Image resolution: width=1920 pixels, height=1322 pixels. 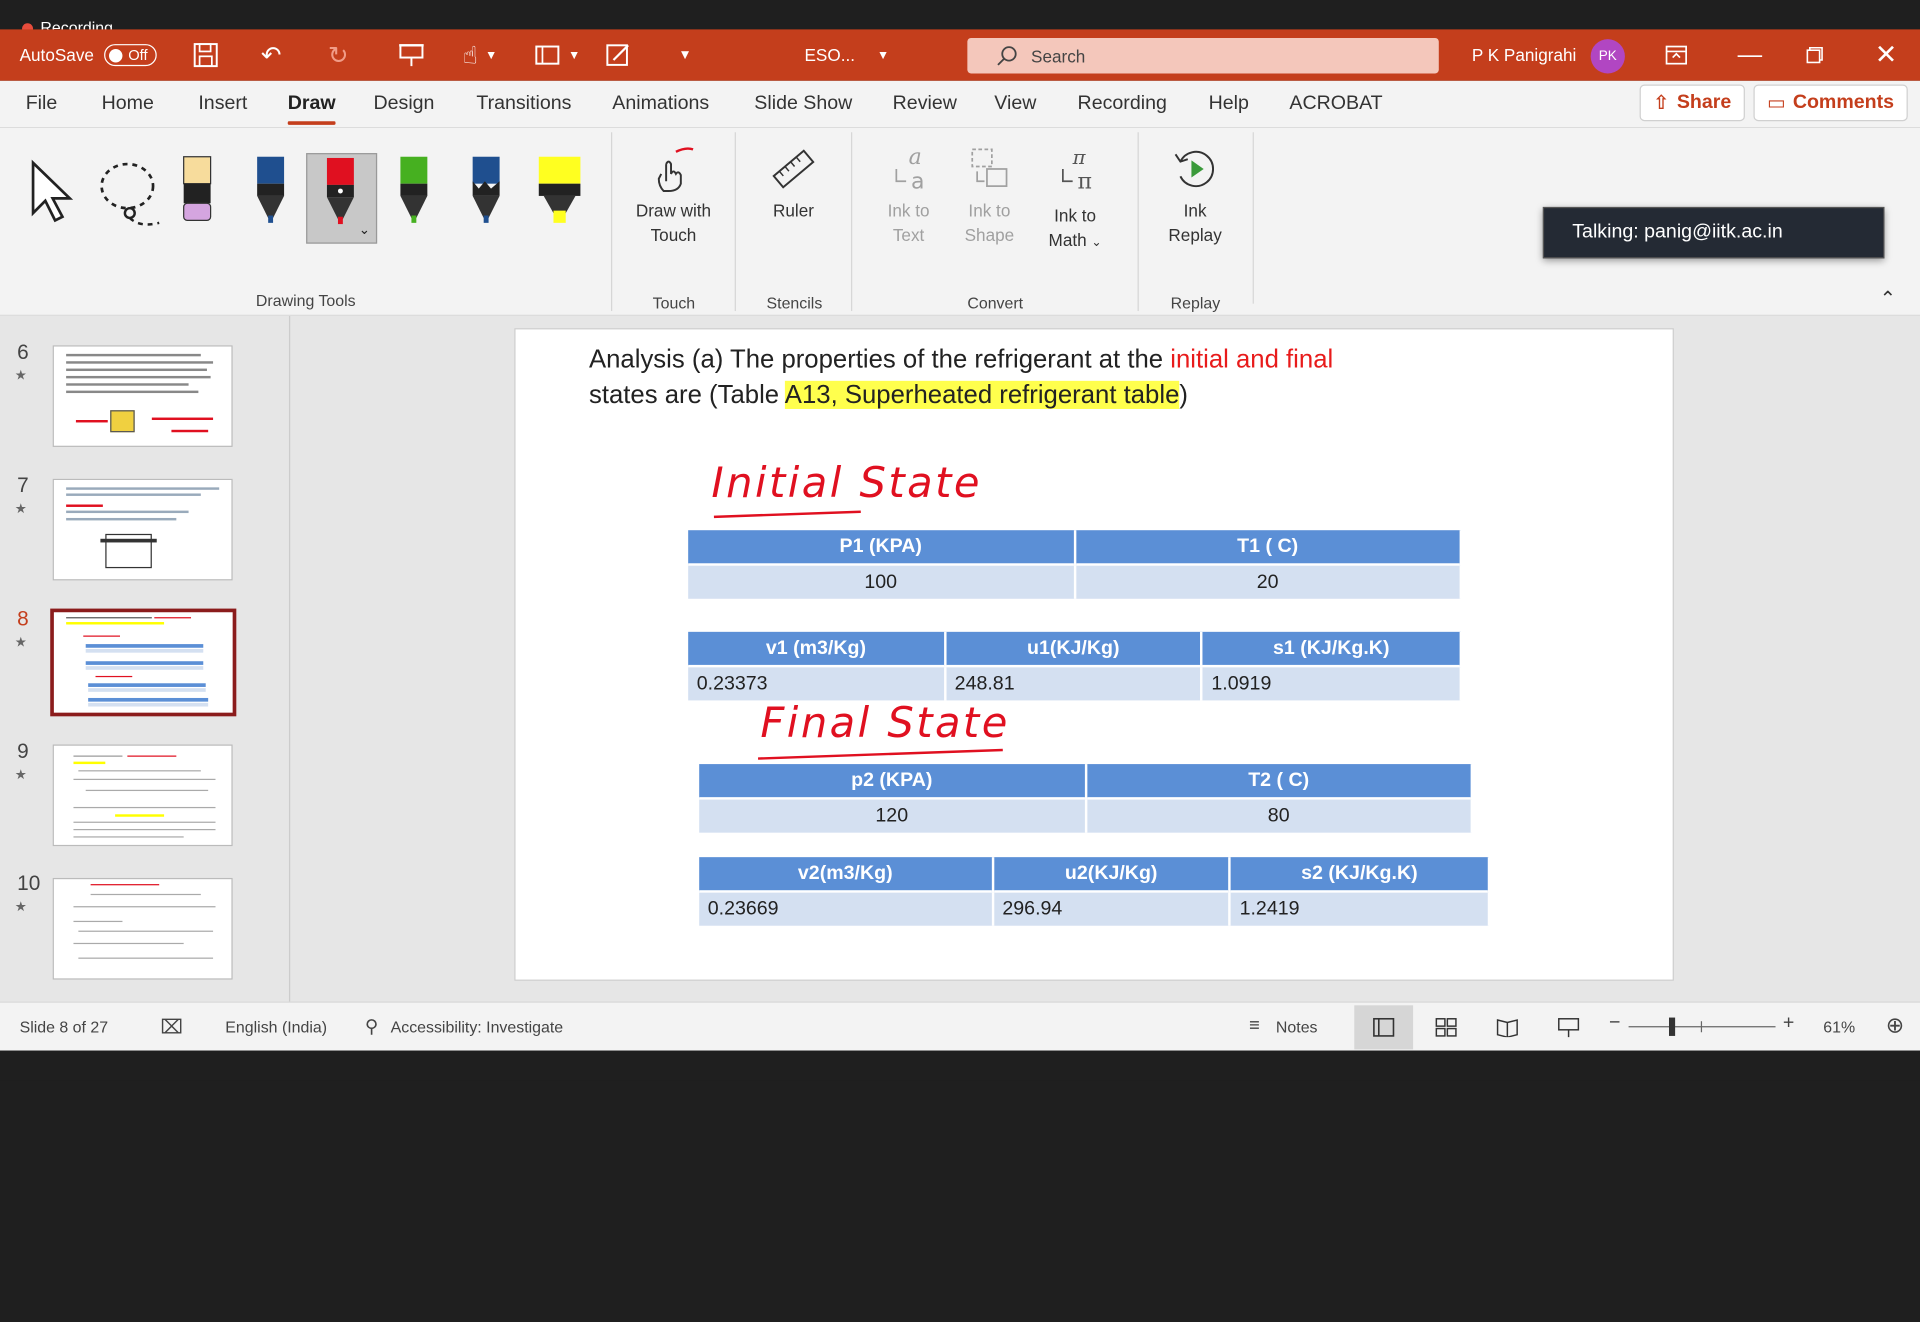 I want to click on search-box: Search, so click(x=1203, y=55).